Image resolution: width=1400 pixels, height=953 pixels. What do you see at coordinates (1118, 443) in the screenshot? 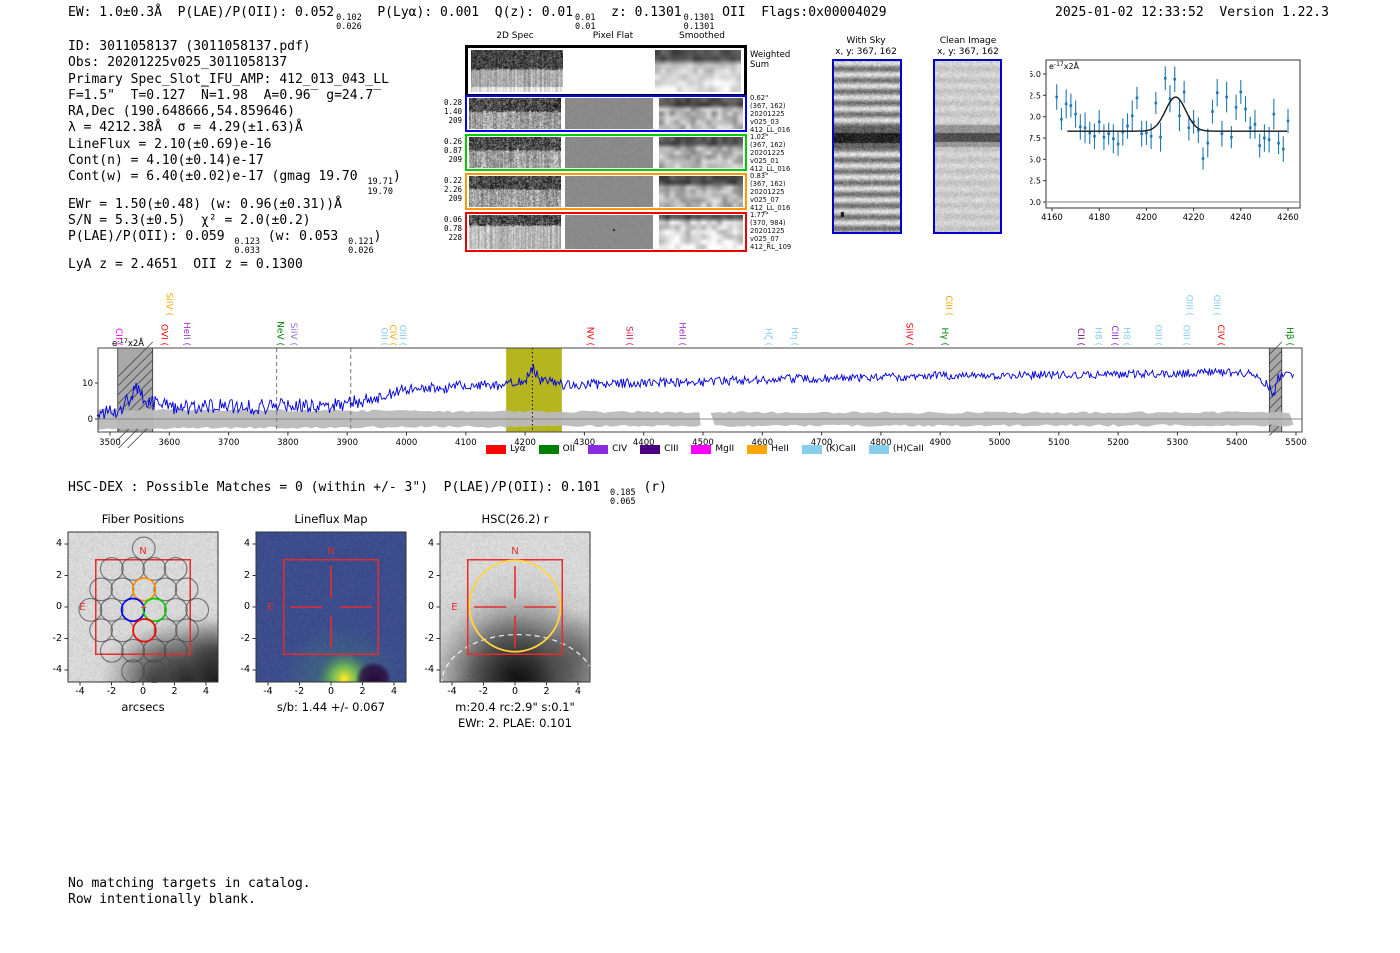
I see `x-tick-label: 5200` at bounding box center [1118, 443].